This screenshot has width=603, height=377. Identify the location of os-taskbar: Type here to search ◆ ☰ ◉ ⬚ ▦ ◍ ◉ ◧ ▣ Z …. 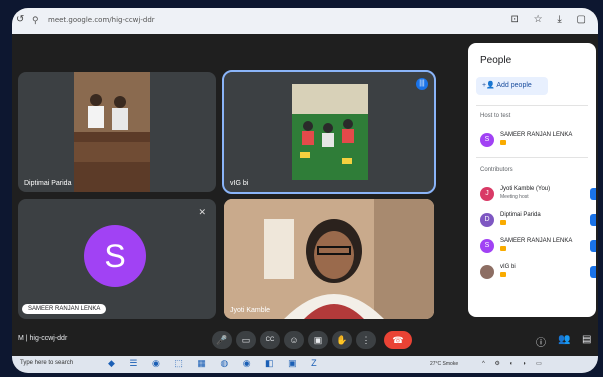
(305, 364).